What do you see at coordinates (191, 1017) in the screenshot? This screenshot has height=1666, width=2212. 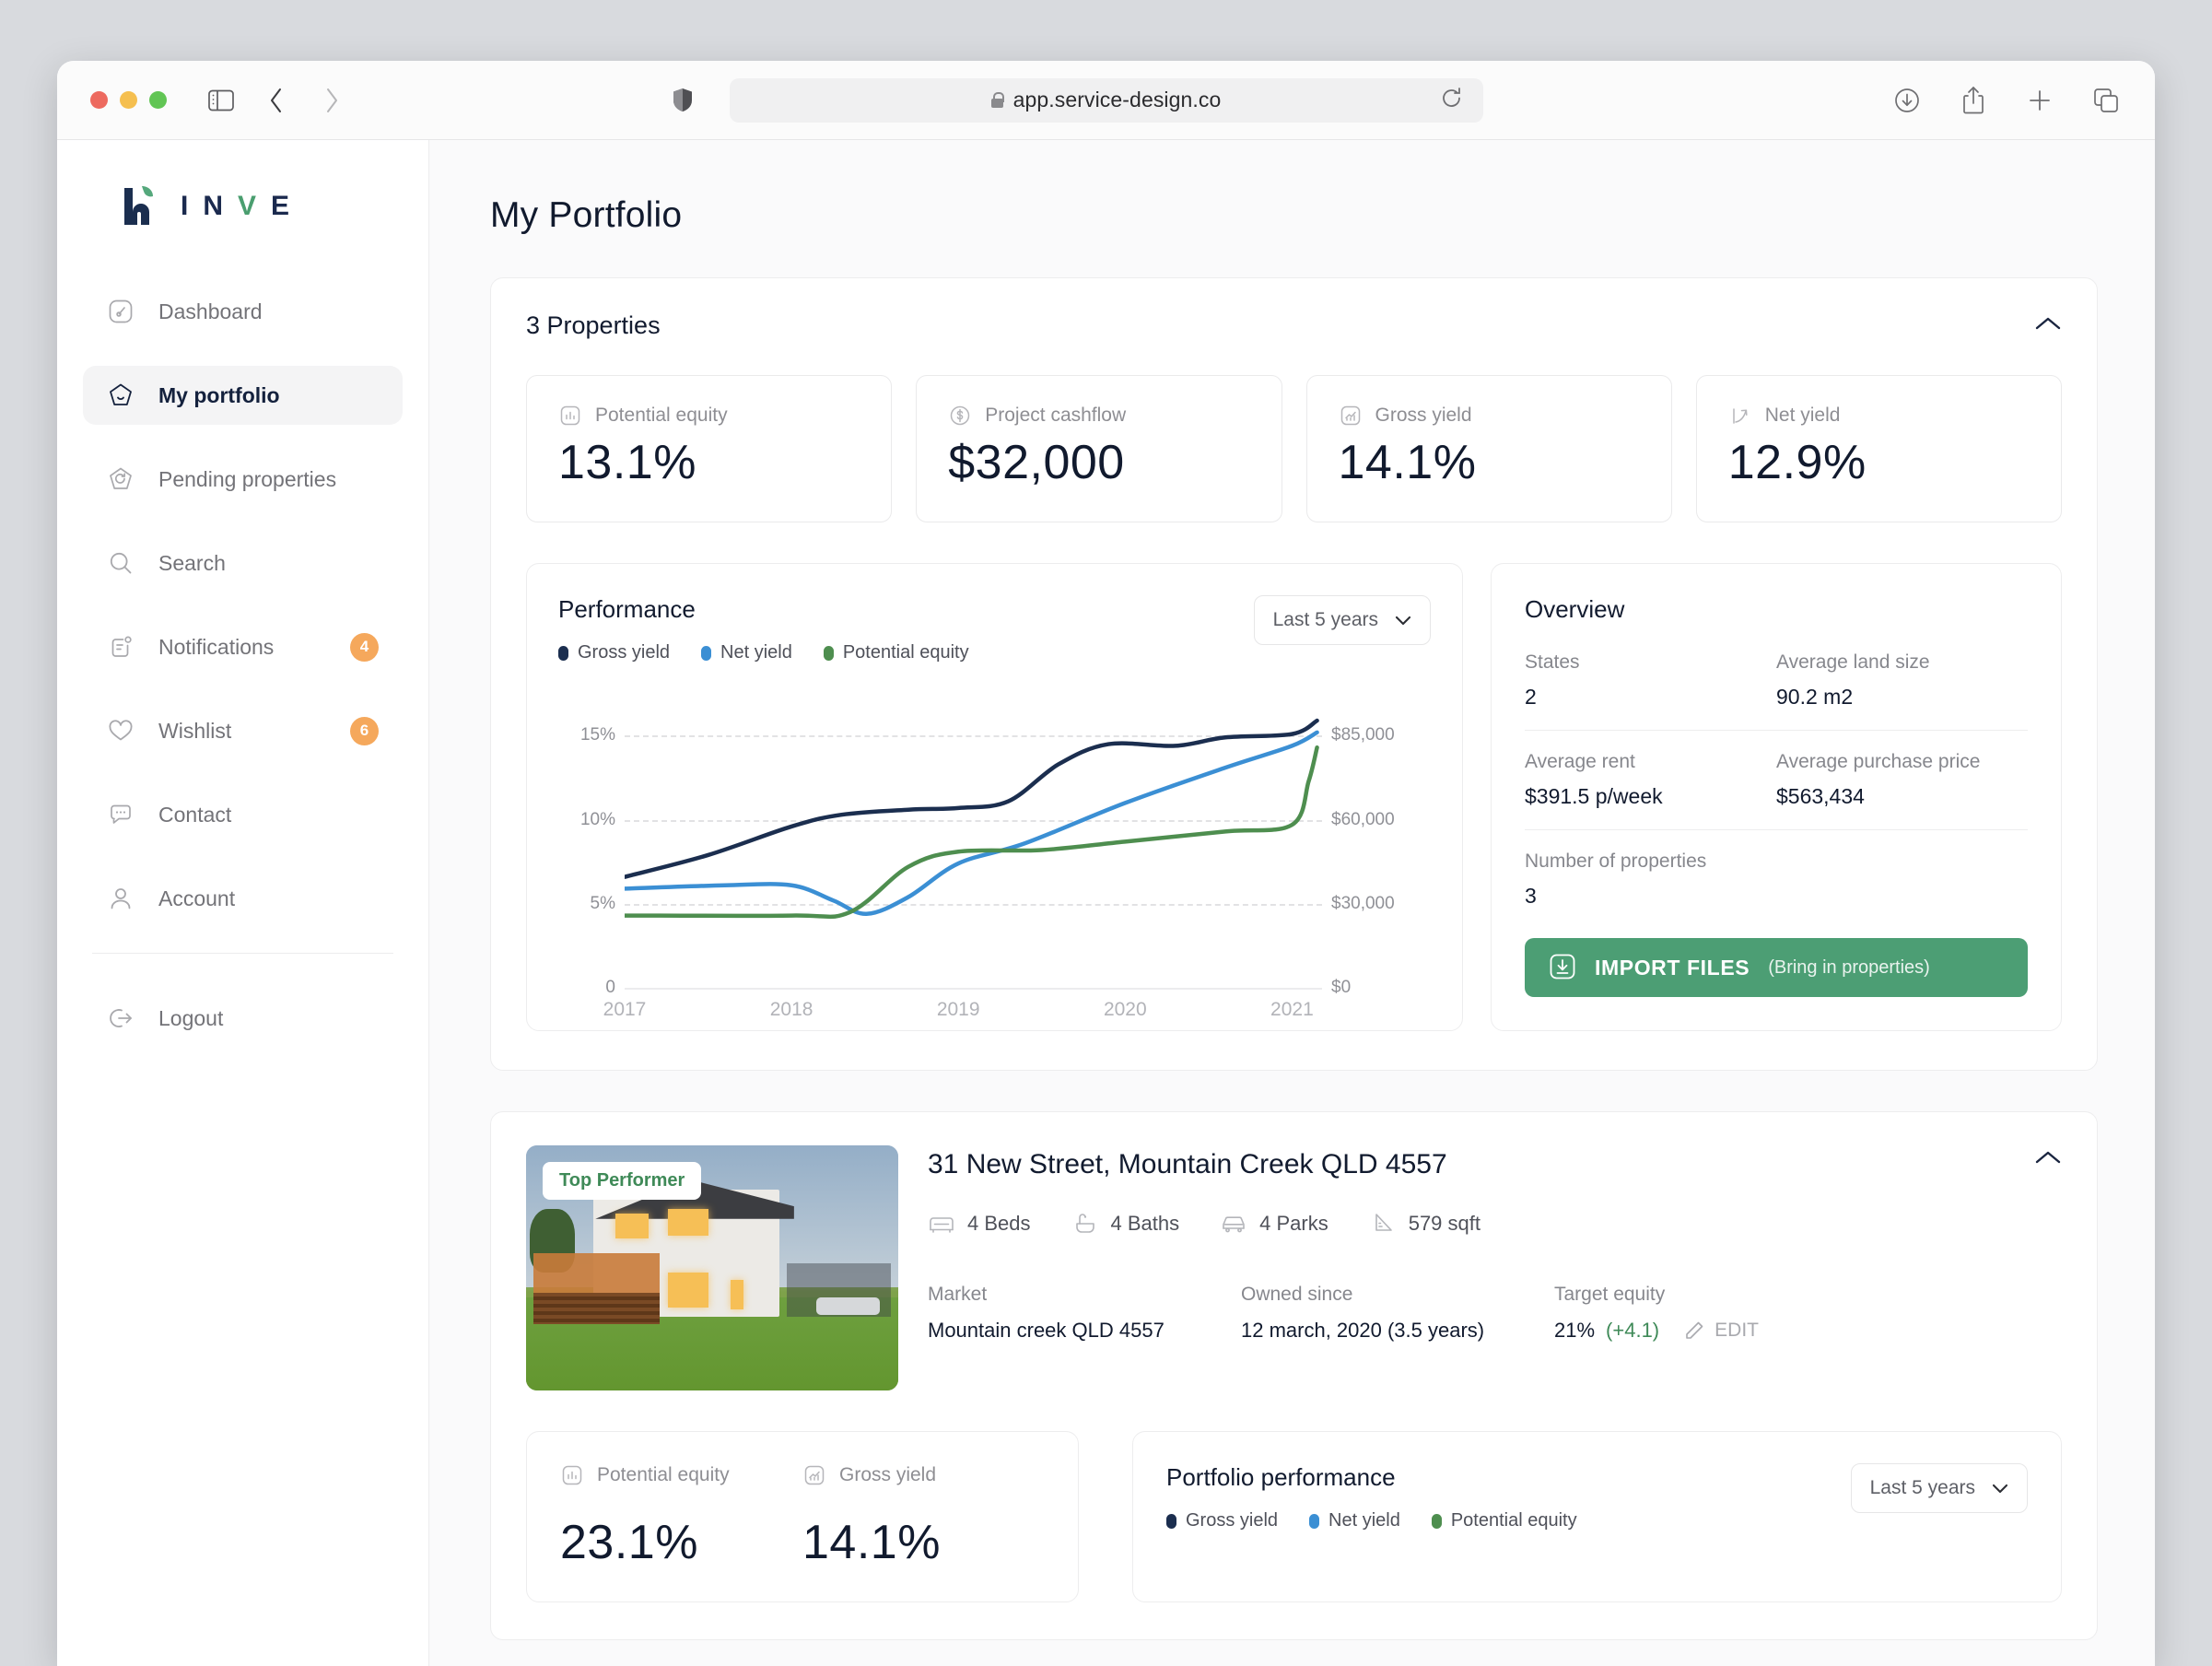 I see `sidebar-label: Logout` at bounding box center [191, 1017].